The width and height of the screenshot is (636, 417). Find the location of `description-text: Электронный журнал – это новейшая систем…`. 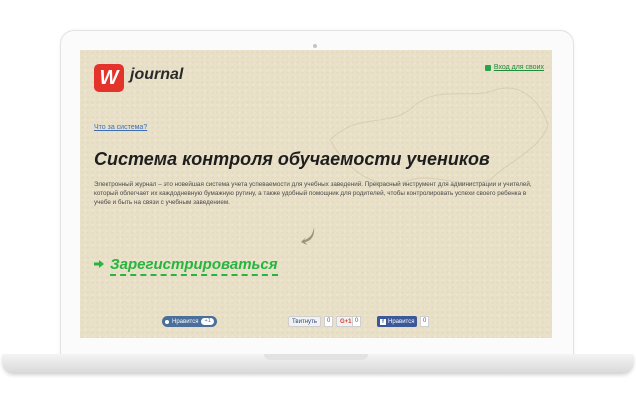

description-text: Электронный журнал – это новейшая систем… is located at coordinates (313, 193).